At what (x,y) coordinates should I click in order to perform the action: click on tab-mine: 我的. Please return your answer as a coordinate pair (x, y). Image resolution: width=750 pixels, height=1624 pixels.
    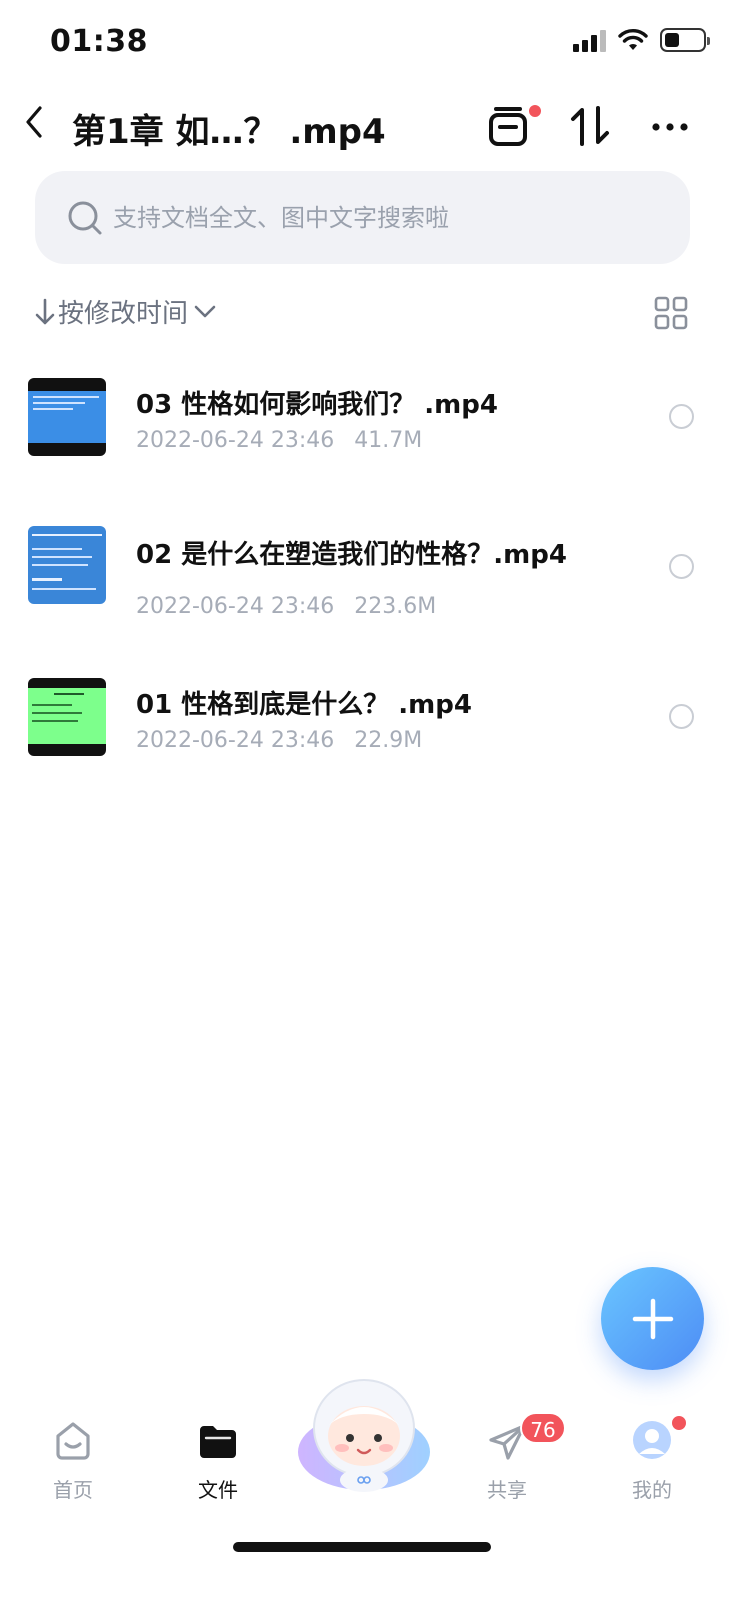
    Looking at the image, I should click on (652, 1463).